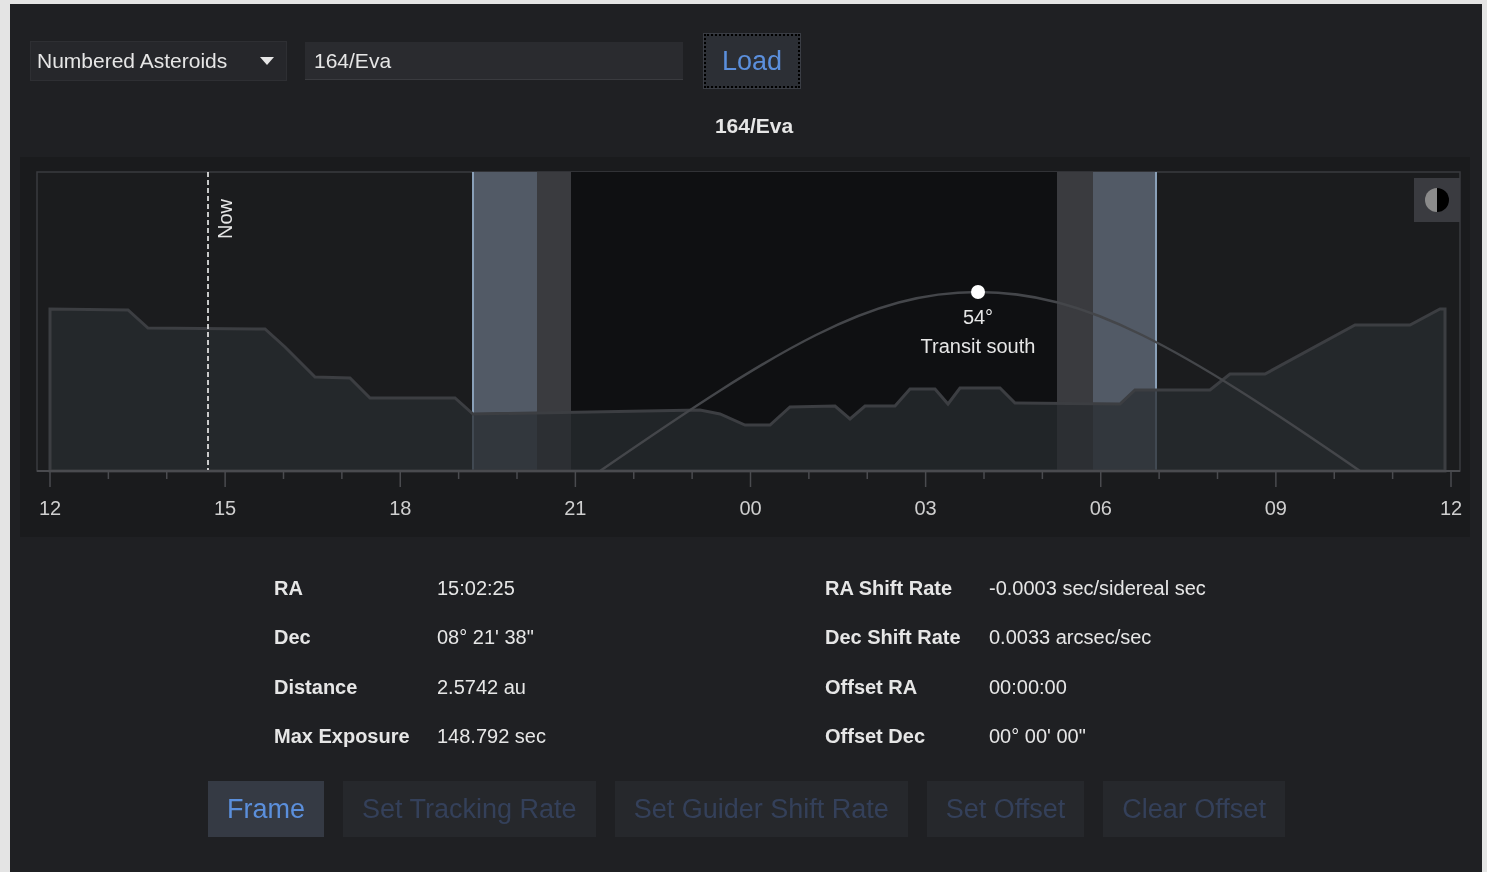 This screenshot has height=872, width=1487. I want to click on detail-label: Max Exposure, so click(342, 737).